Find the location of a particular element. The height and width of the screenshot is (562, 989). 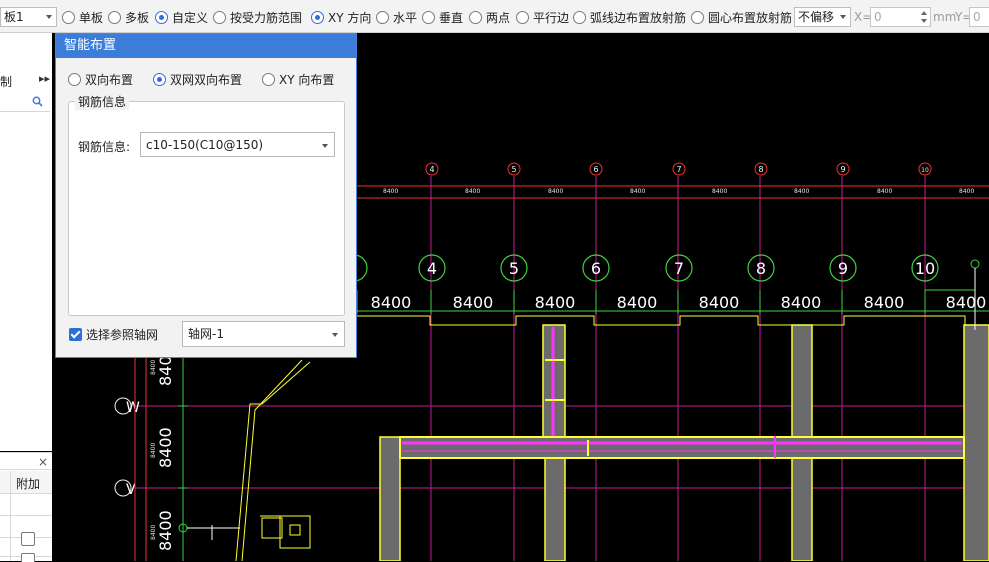

radio-bidirectional: 双向布置 is located at coordinates (100, 79).